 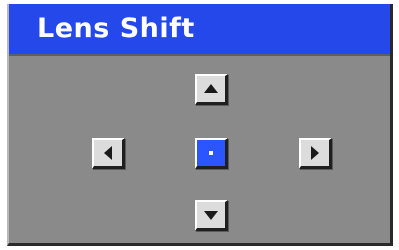 I want to click on shift-down-button, so click(x=211, y=215).